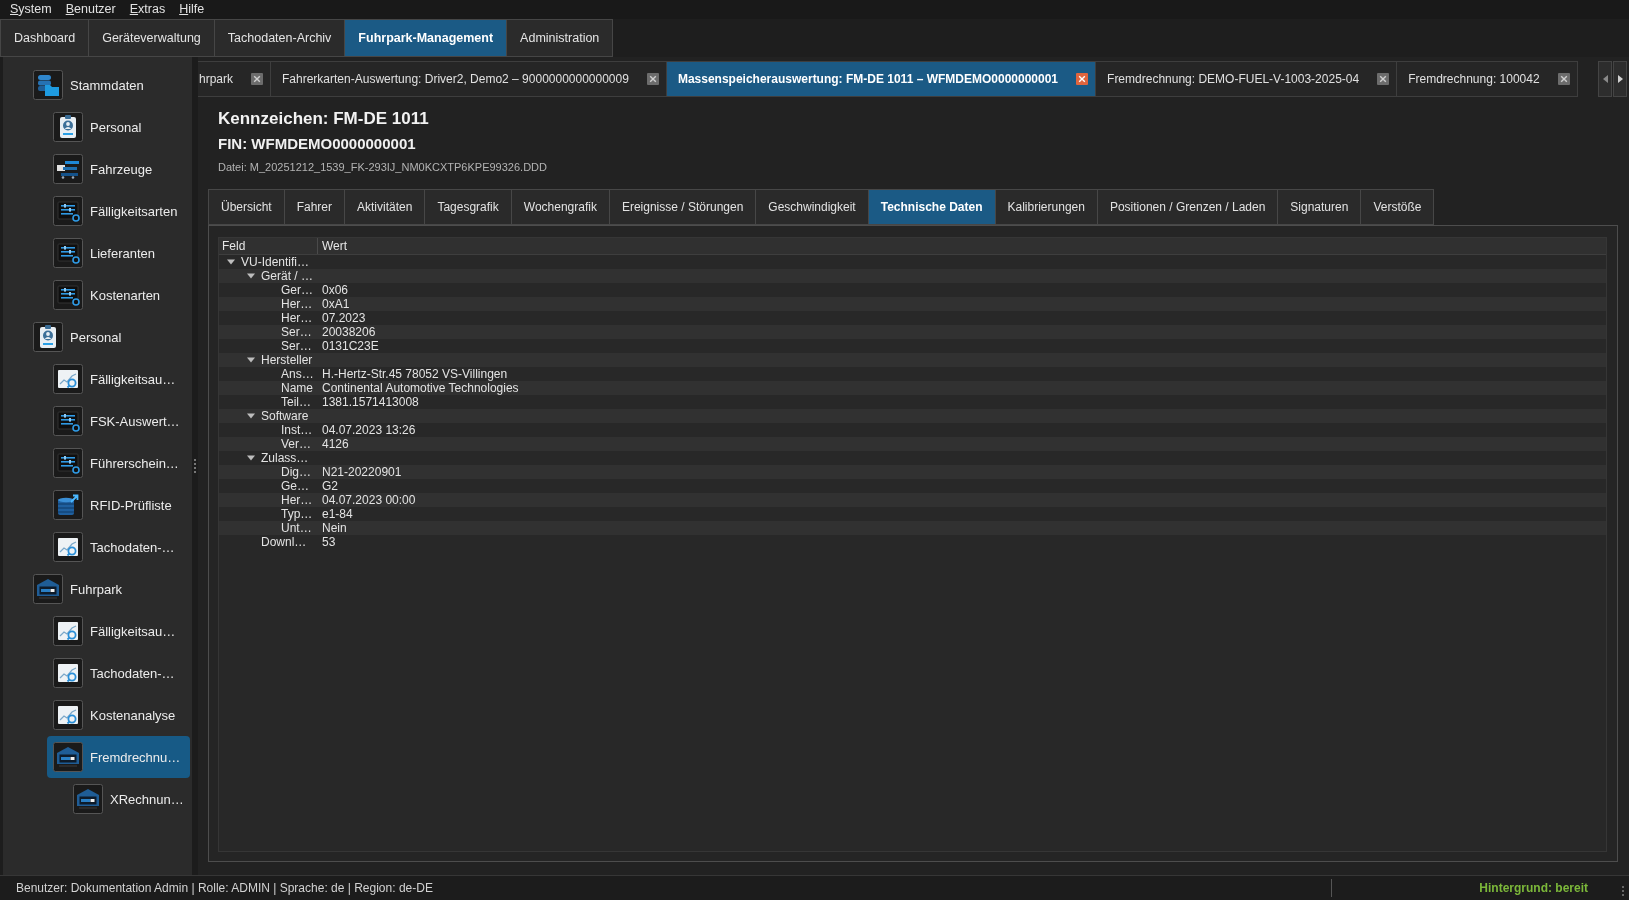 The width and height of the screenshot is (1629, 900). I want to click on scroll-right-button, so click(1620, 79).